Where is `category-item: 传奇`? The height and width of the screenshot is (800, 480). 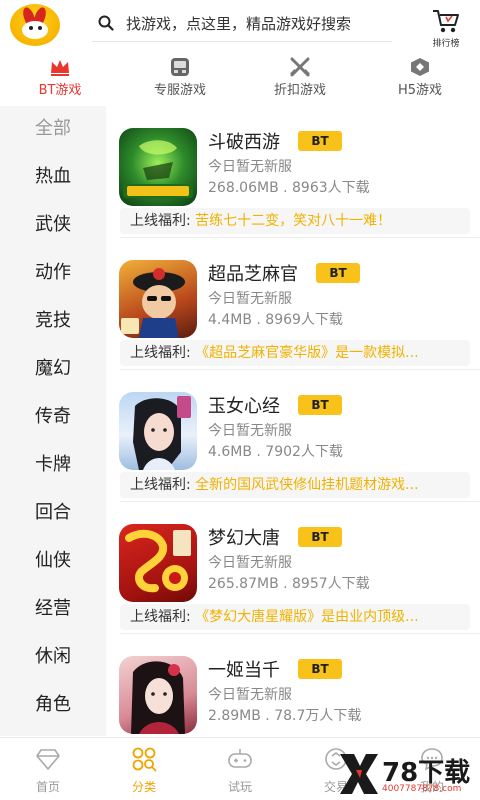 category-item: 传奇 is located at coordinates (53, 417).